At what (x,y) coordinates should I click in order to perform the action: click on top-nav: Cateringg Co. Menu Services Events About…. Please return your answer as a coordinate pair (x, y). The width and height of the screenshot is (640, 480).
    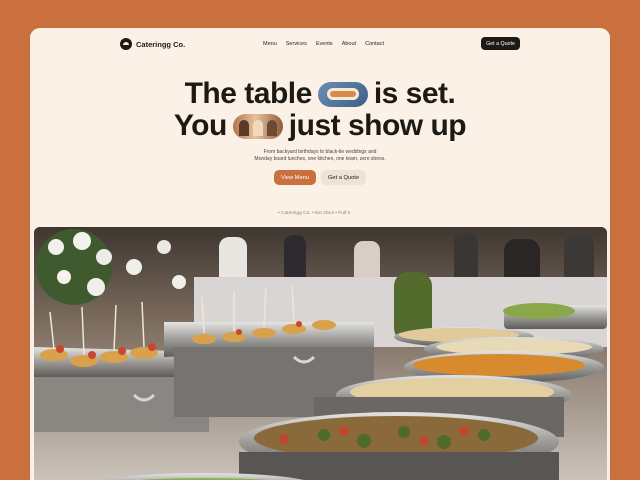
    Looking at the image, I should click on (320, 48).